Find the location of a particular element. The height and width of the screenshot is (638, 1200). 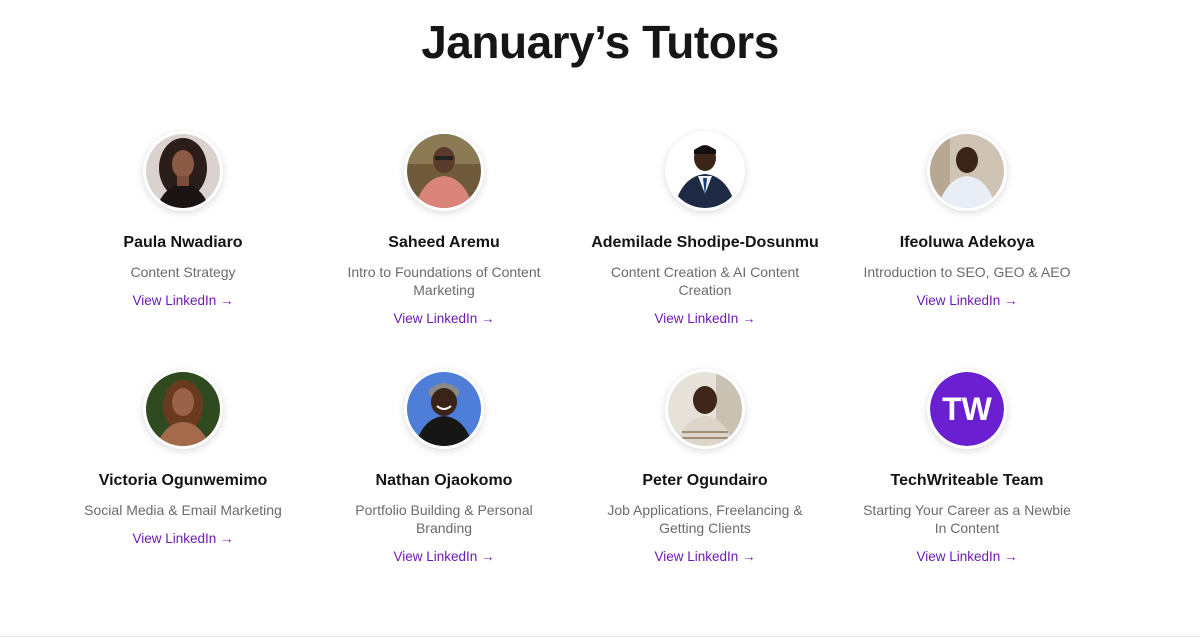

tutor-name: Ifeoluwa Adekoya is located at coordinates (967, 242).